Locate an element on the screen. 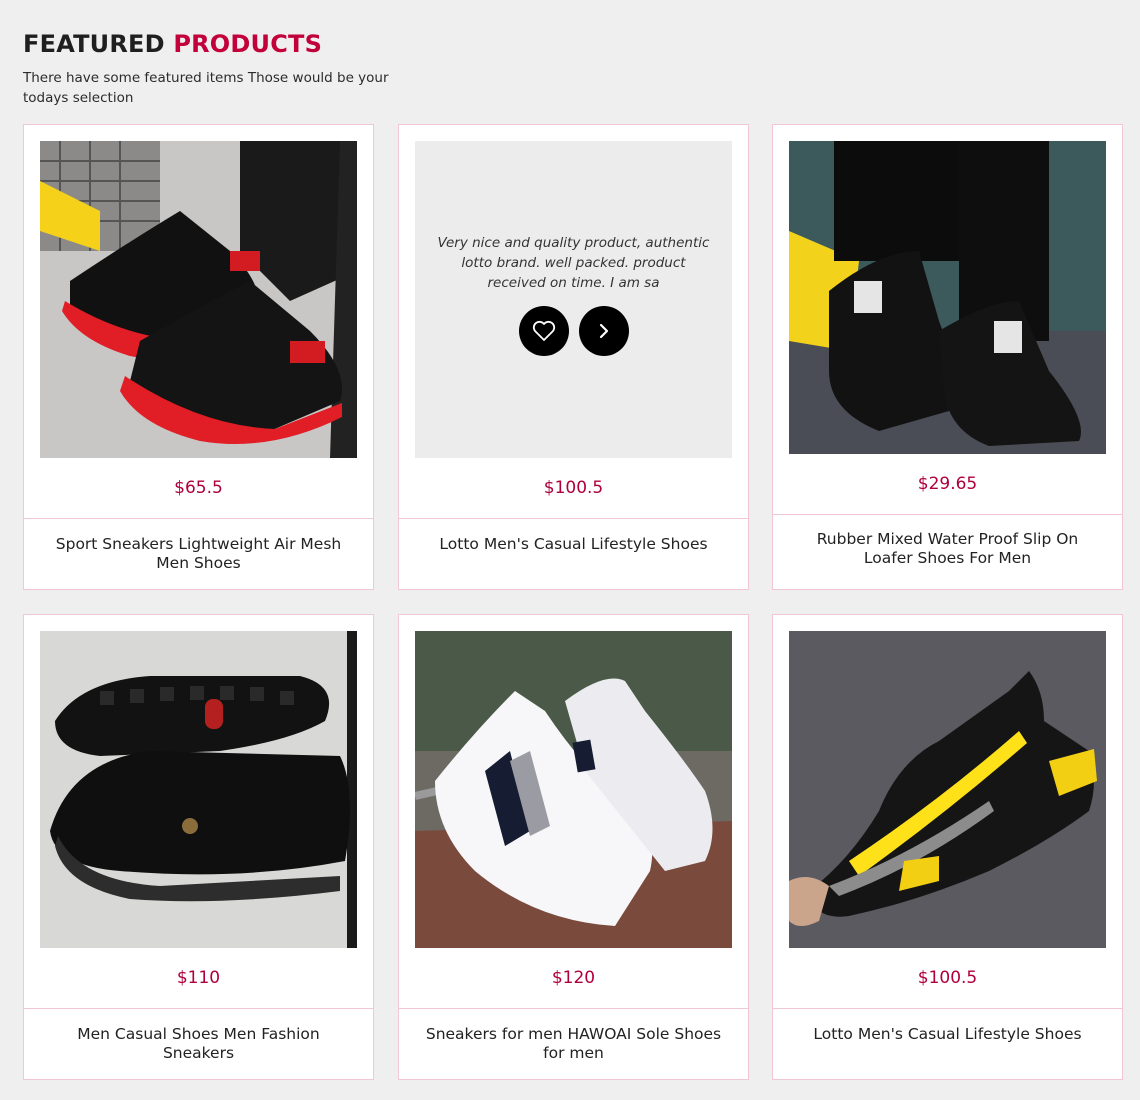  heart-icon is located at coordinates (543, 330).